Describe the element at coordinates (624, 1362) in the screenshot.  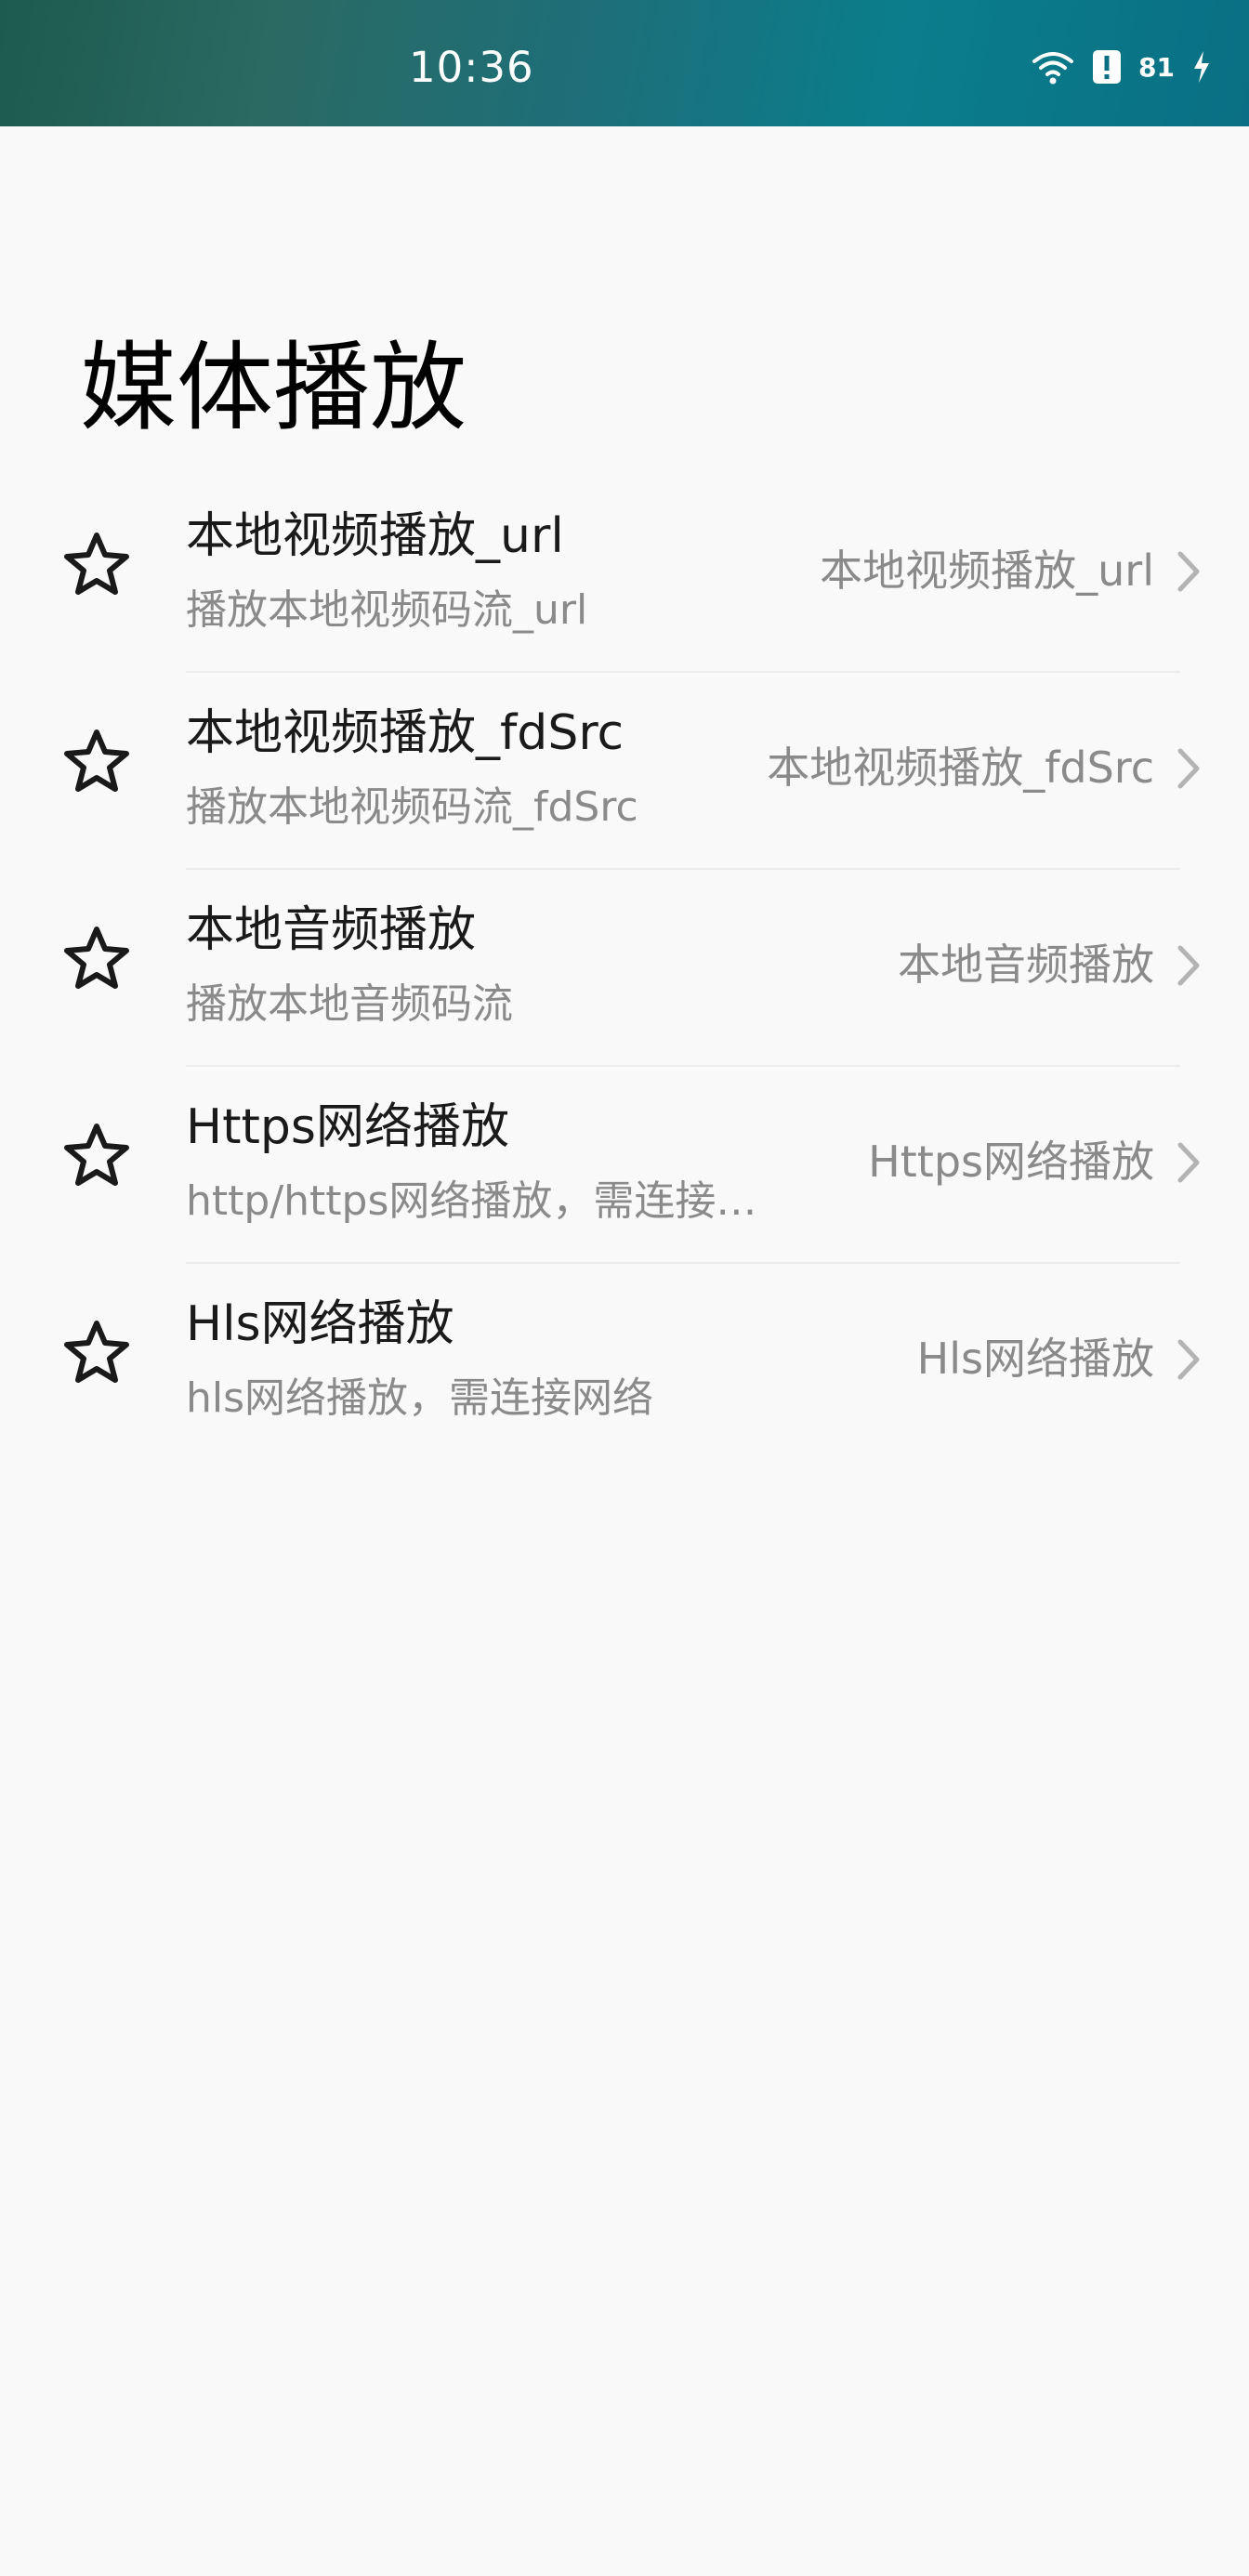
I see `list-item: Hls网络播放 hls网络播放，需连接网络 Hls网络播放` at that location.